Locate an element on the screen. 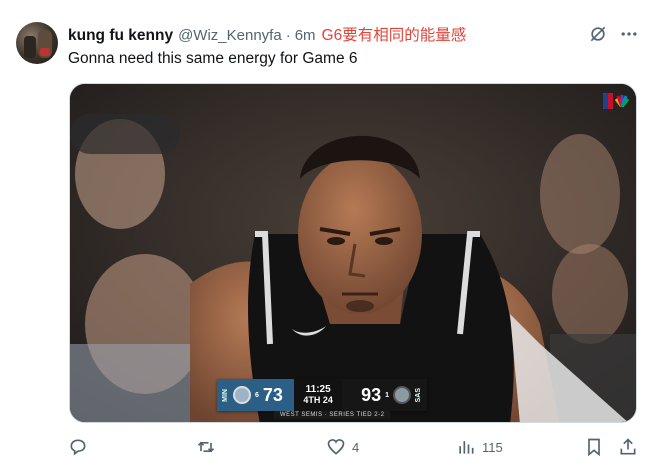  avatar is located at coordinates (37, 43).